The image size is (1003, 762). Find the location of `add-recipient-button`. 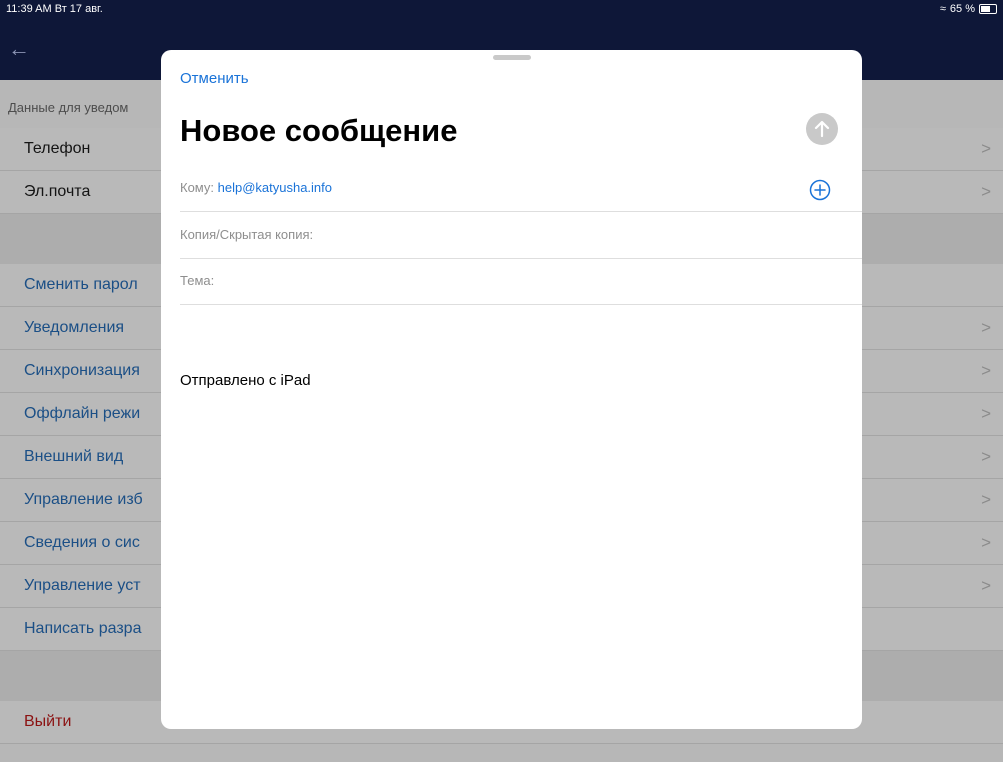

add-recipient-button is located at coordinates (820, 190).